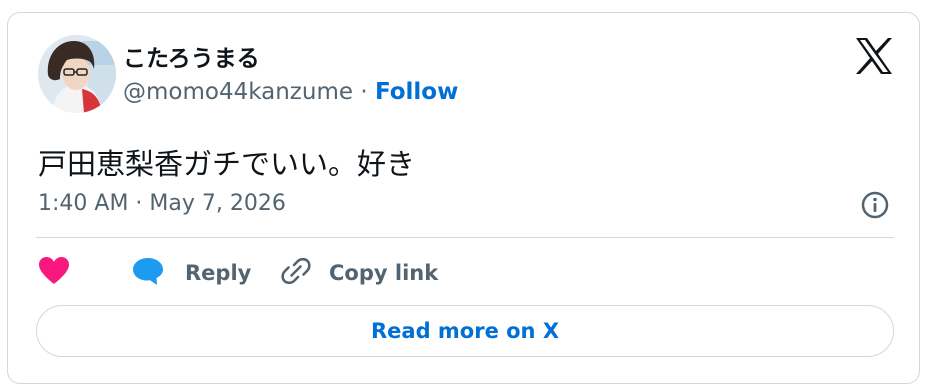  I want to click on copy-link-button: Copy link, so click(359, 273).